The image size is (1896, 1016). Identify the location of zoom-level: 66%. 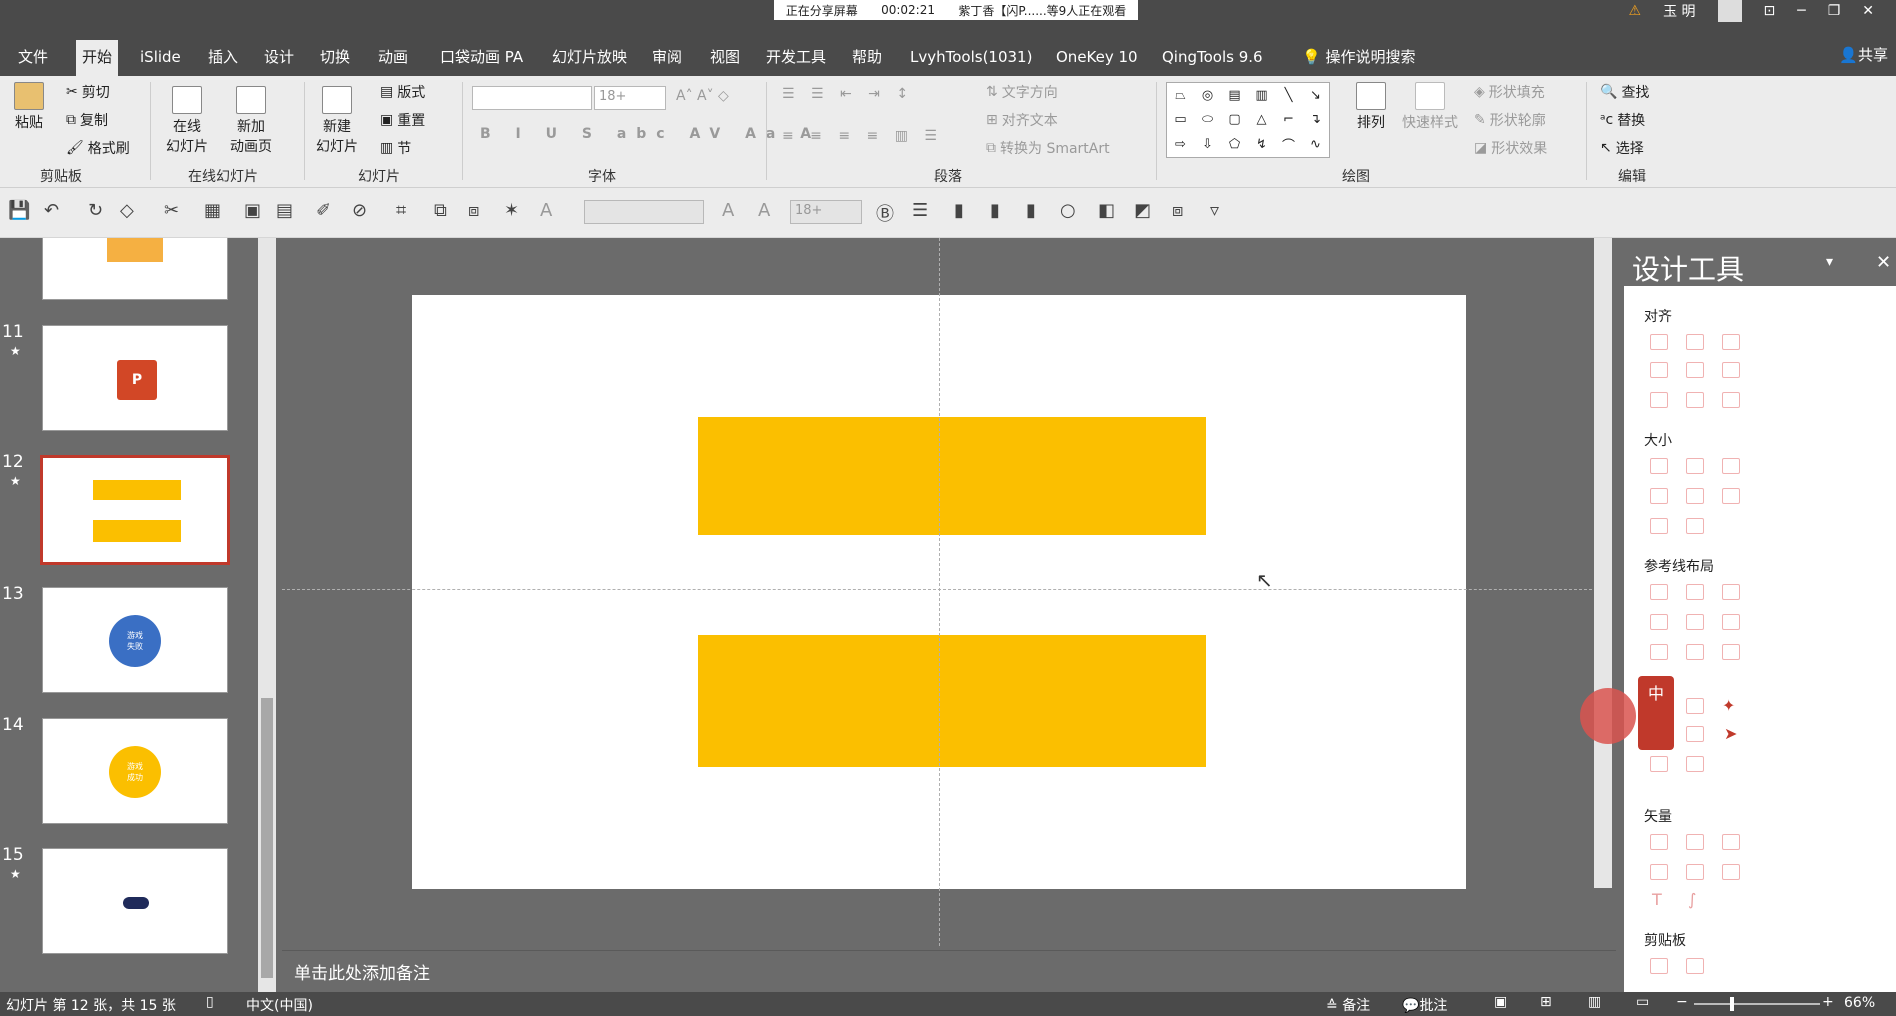
(1859, 1003).